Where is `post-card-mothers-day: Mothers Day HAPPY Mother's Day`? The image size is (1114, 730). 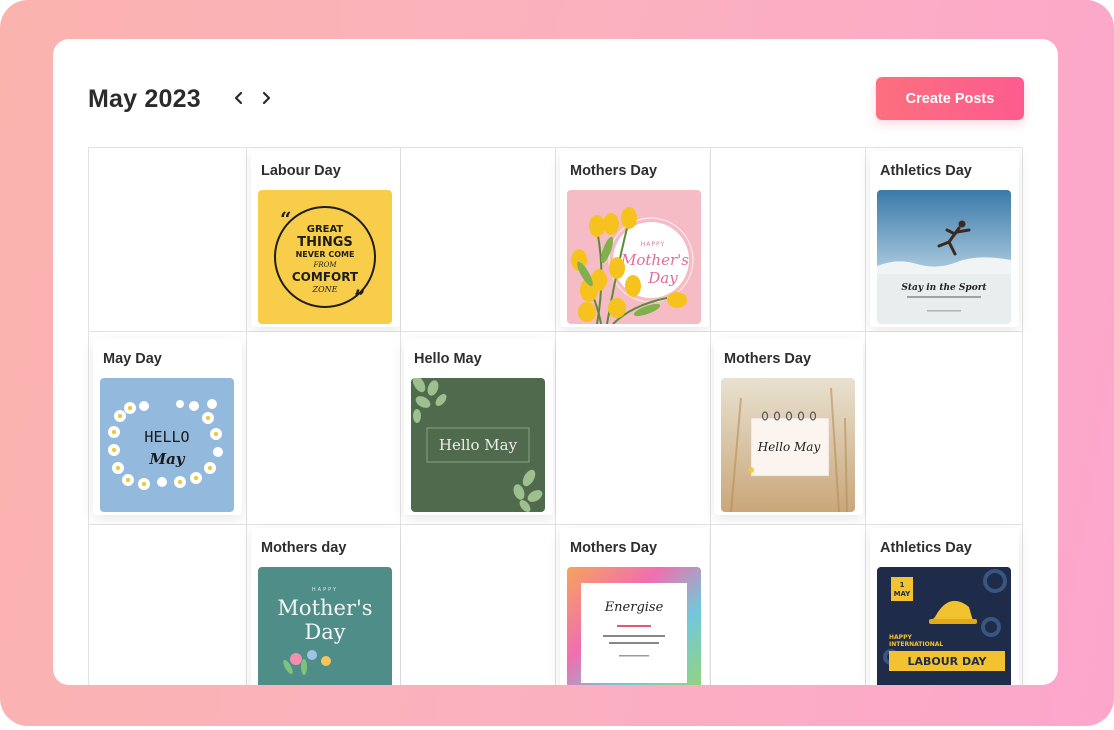 post-card-mothers-day: Mothers Day HAPPY Mother's Day is located at coordinates (634, 239).